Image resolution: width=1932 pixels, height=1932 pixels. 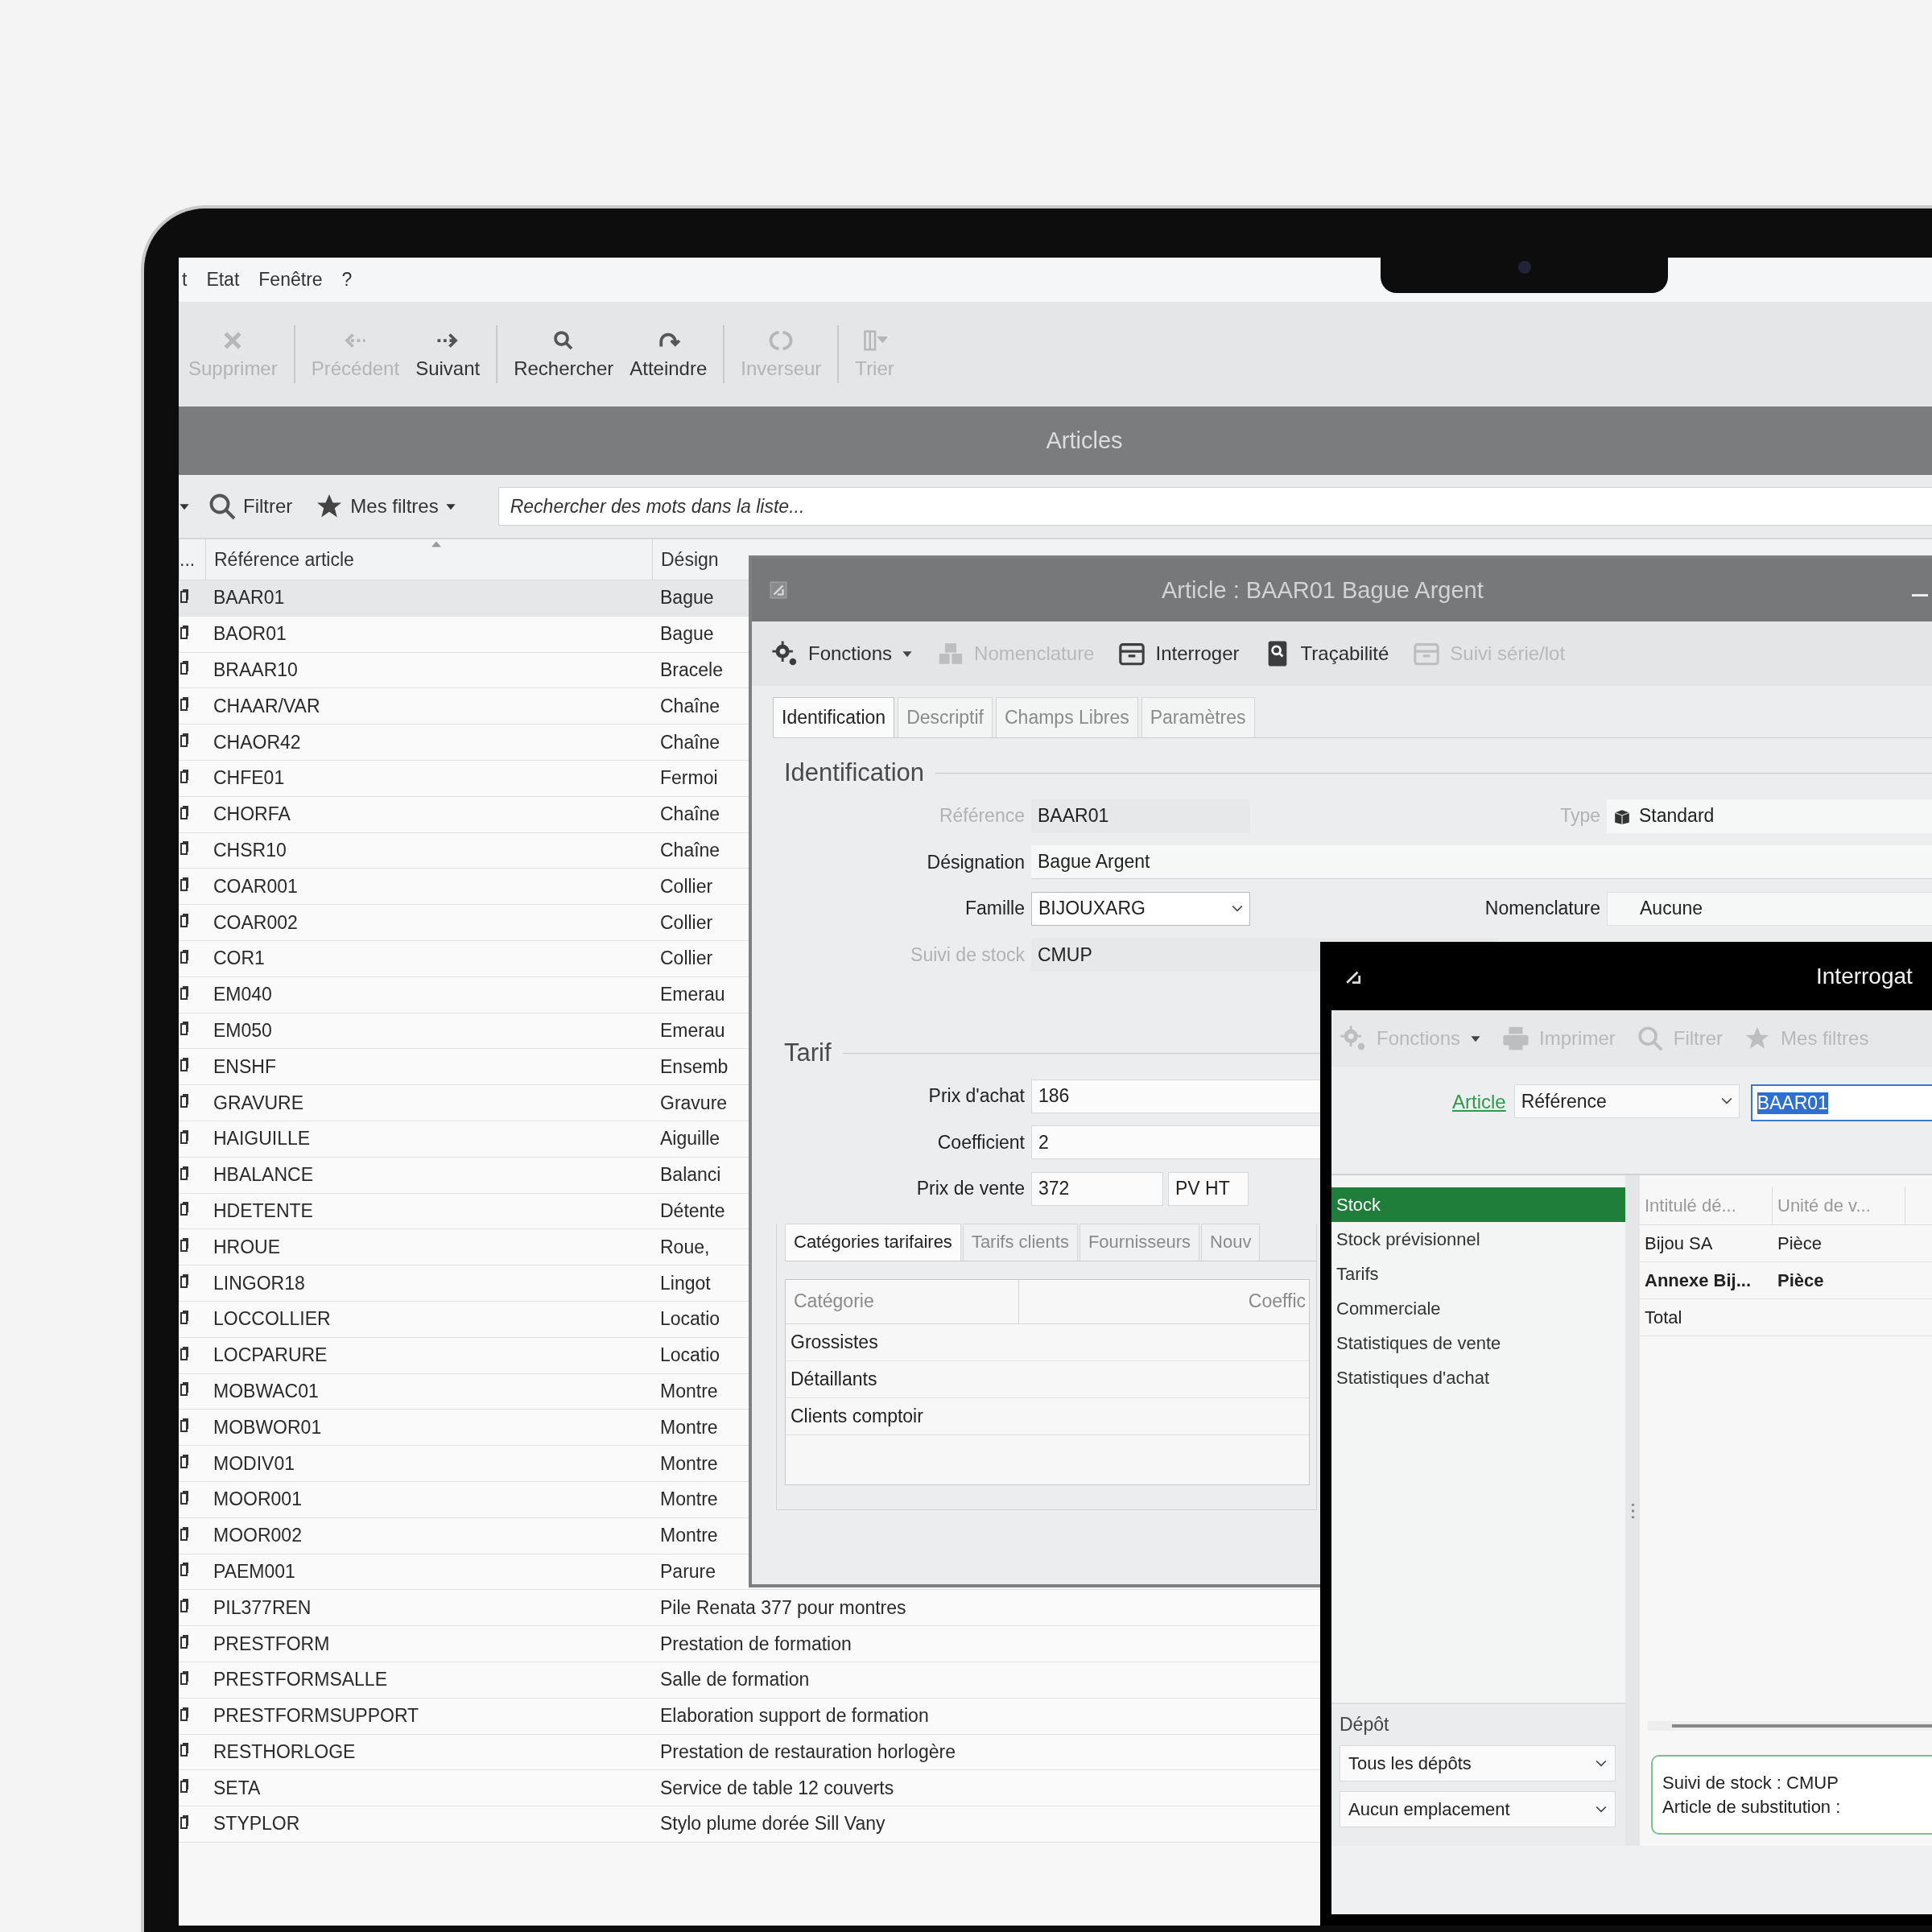 What do you see at coordinates (782, 1607) in the screenshot?
I see `designation-cell-text: Pile Renata 377 pour montres` at bounding box center [782, 1607].